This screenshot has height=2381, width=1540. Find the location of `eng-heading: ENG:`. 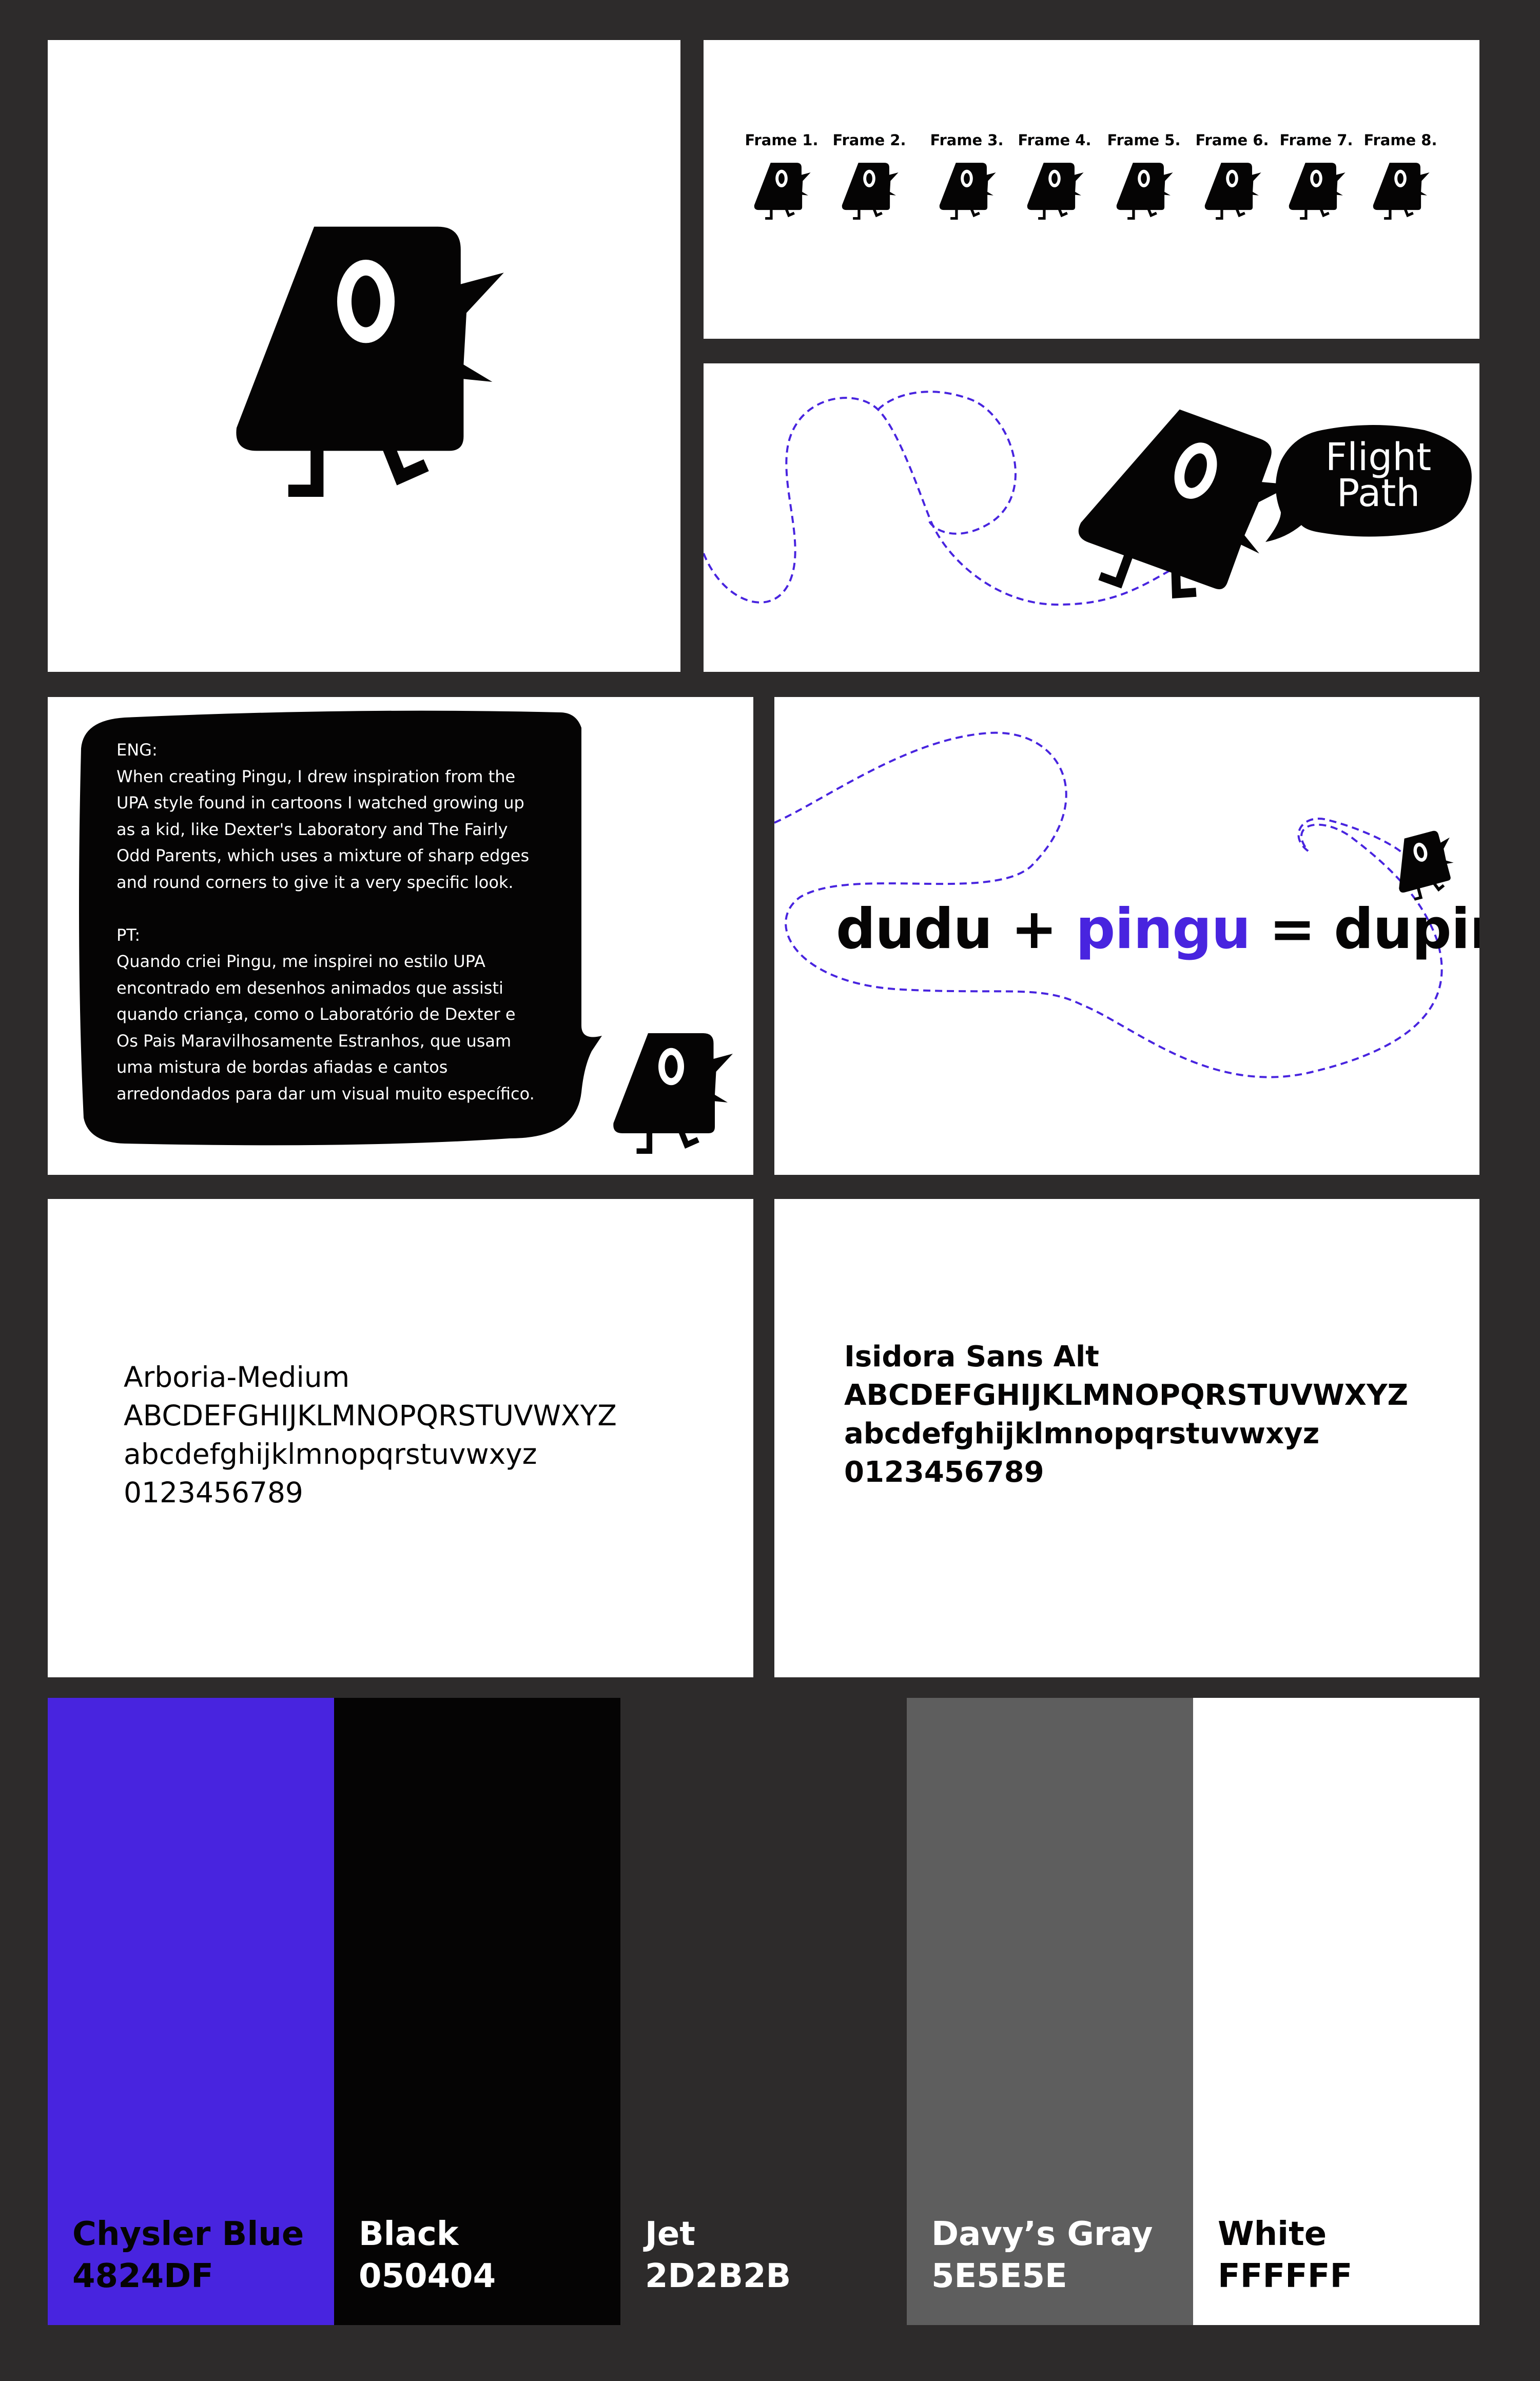

eng-heading: ENG: is located at coordinates (137, 750).